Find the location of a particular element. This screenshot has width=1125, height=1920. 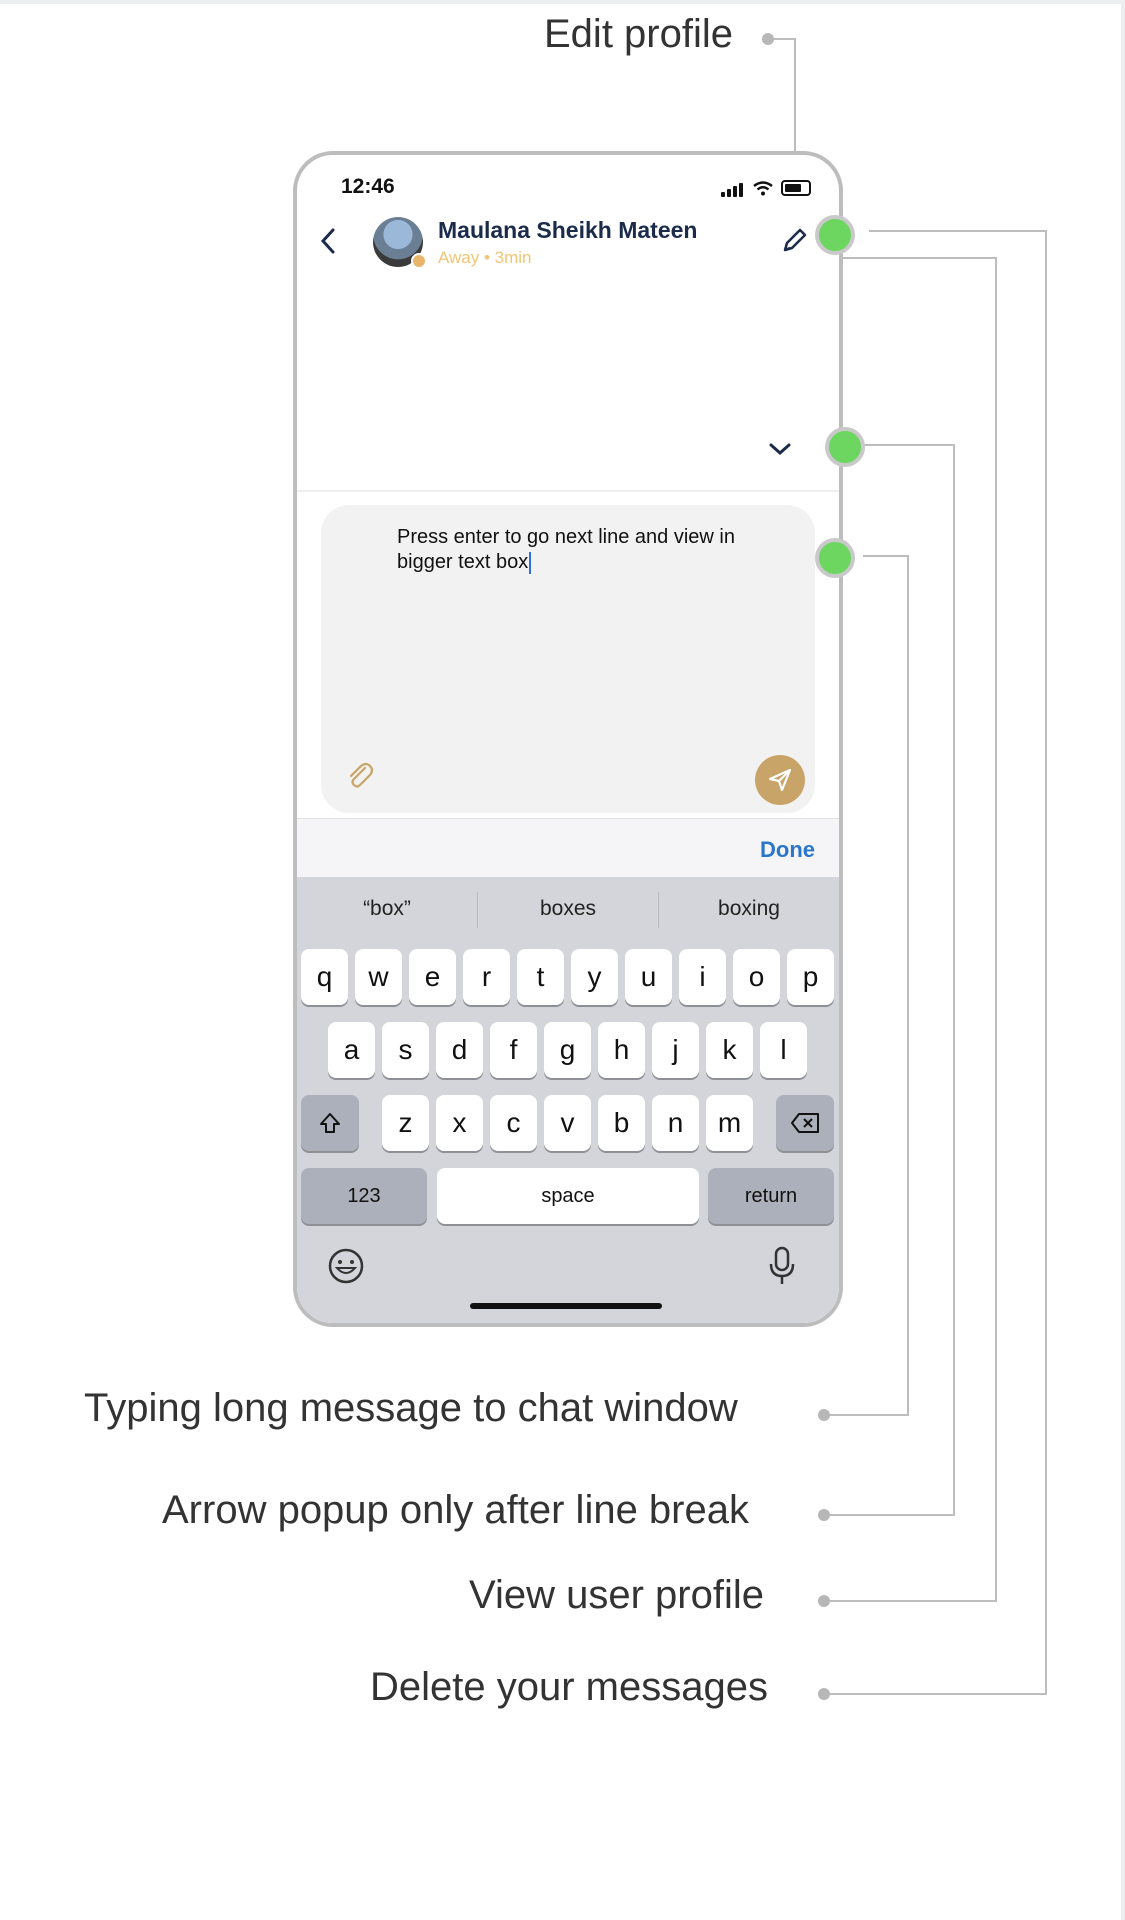

suggestion-item: “box” is located at coordinates (387, 909).